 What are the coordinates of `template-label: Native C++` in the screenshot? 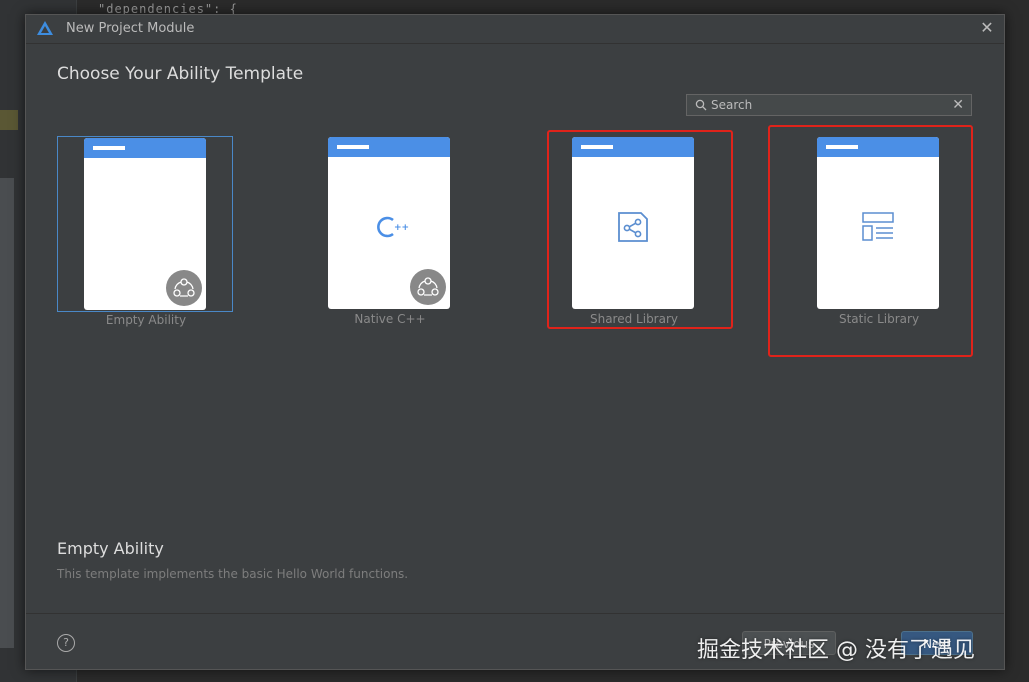 It's located at (390, 319).